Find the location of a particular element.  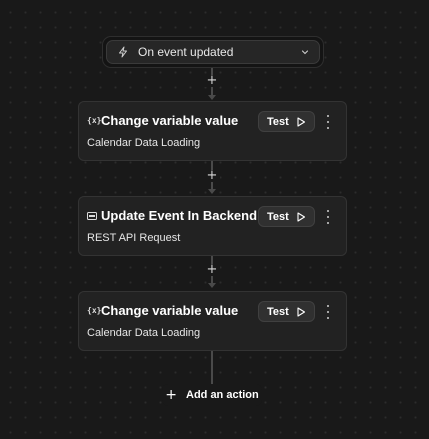

trigger-select: On event updated is located at coordinates (213, 52).